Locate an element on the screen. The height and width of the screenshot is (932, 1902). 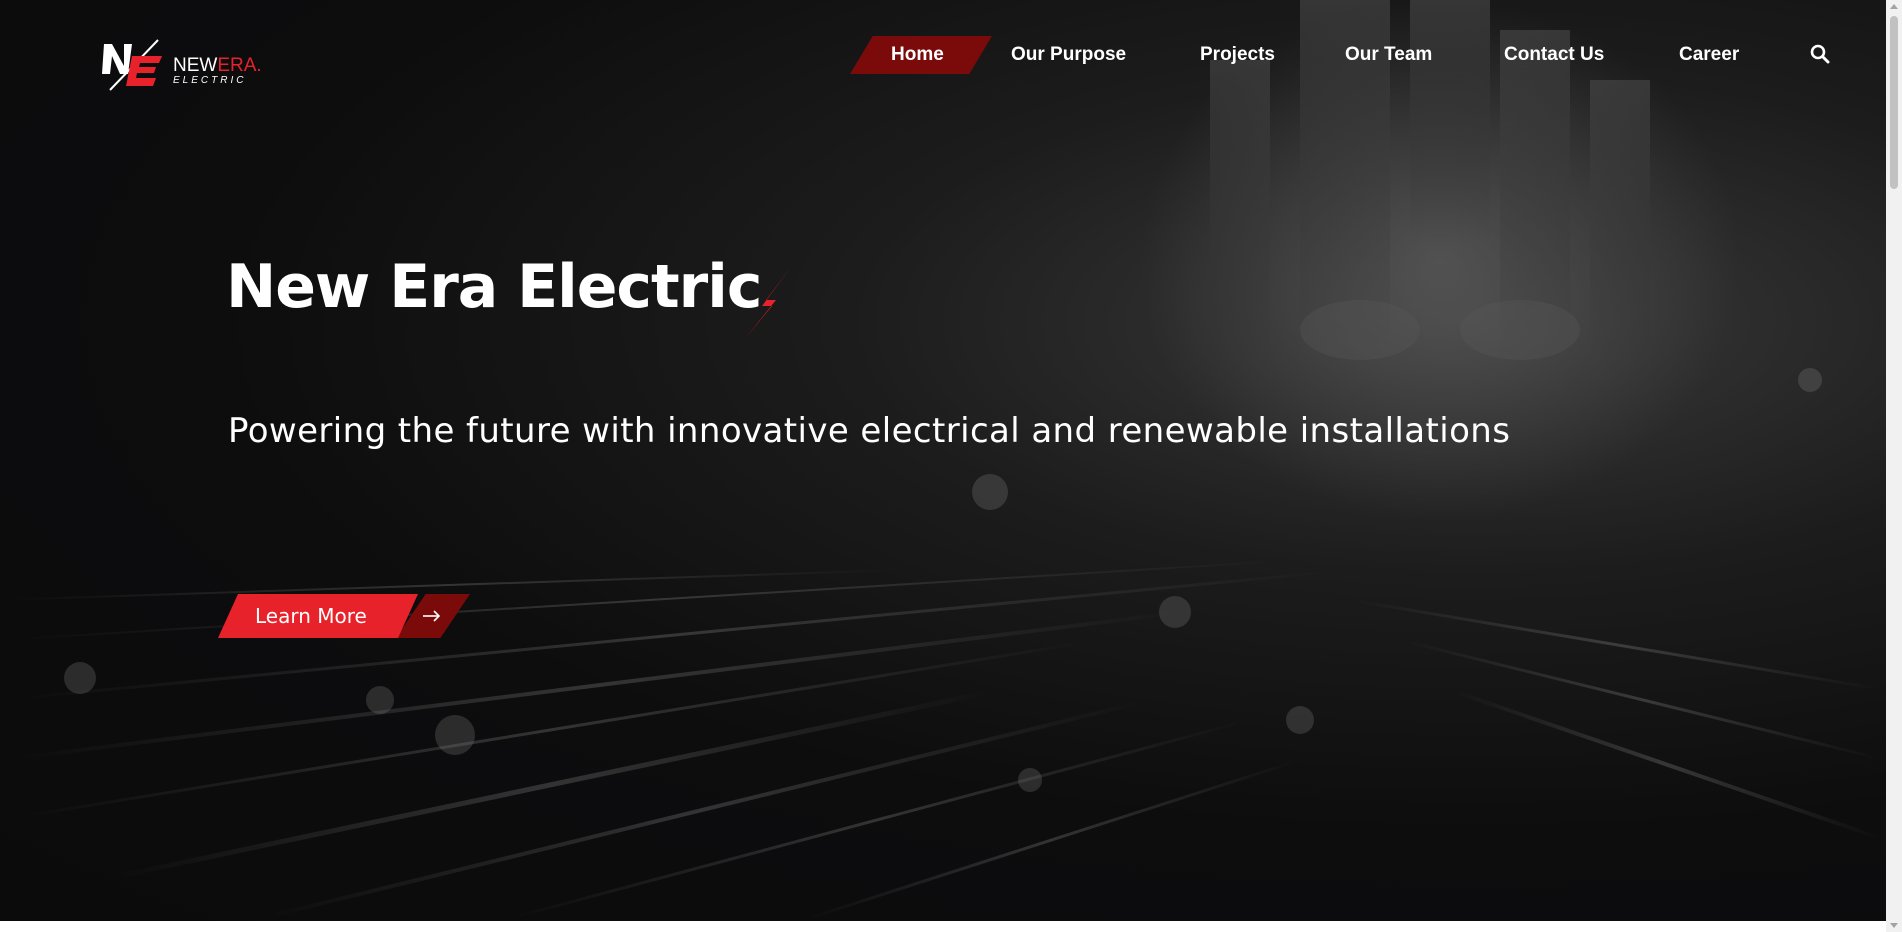
nav-item-projects: Projects is located at coordinates (1237, 55).